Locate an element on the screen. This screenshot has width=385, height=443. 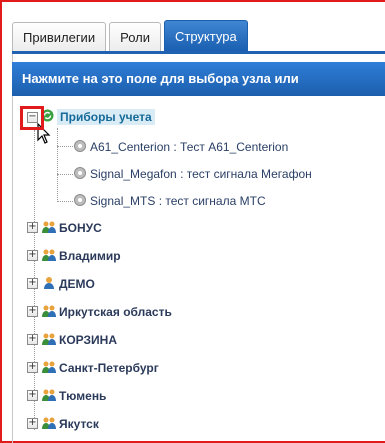
tree-device-item: Signal_MTS : тест сигнала МТС is located at coordinates (169, 201).